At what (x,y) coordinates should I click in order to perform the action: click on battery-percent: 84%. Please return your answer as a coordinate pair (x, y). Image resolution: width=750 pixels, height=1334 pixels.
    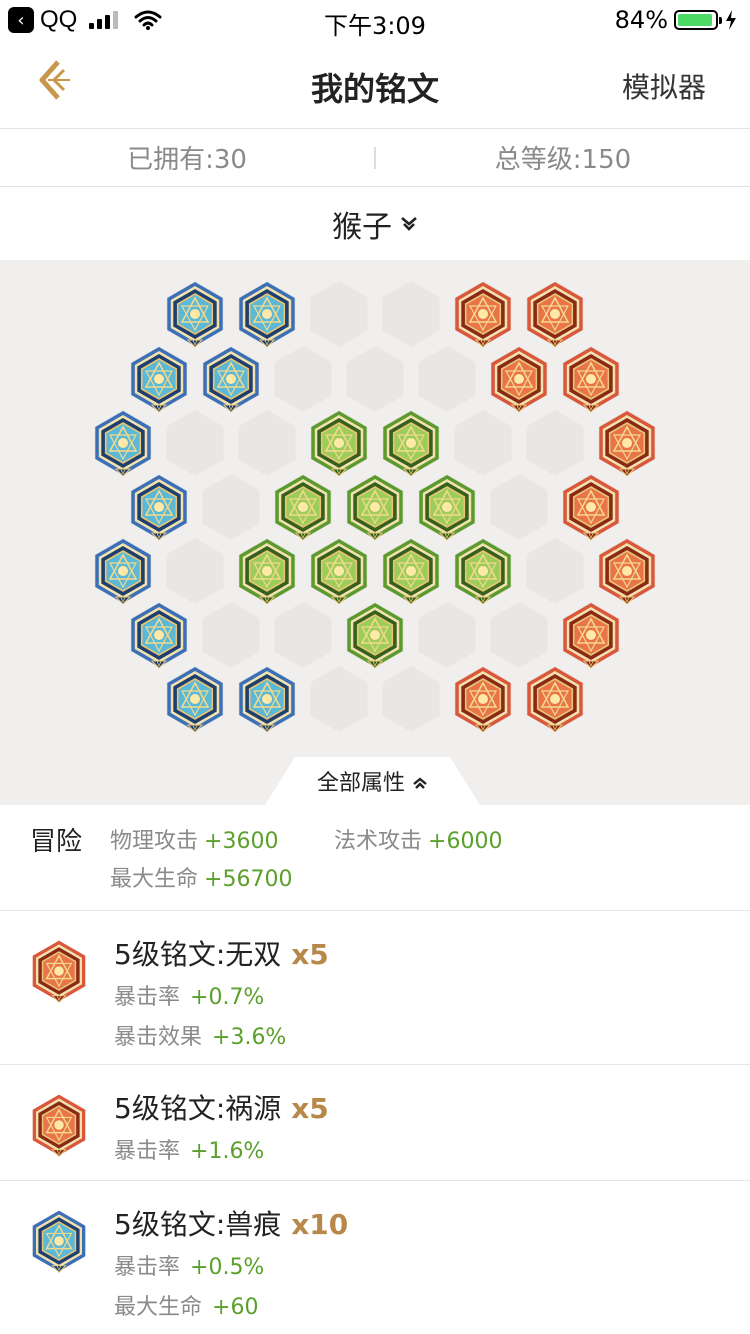
    Looking at the image, I should click on (641, 20).